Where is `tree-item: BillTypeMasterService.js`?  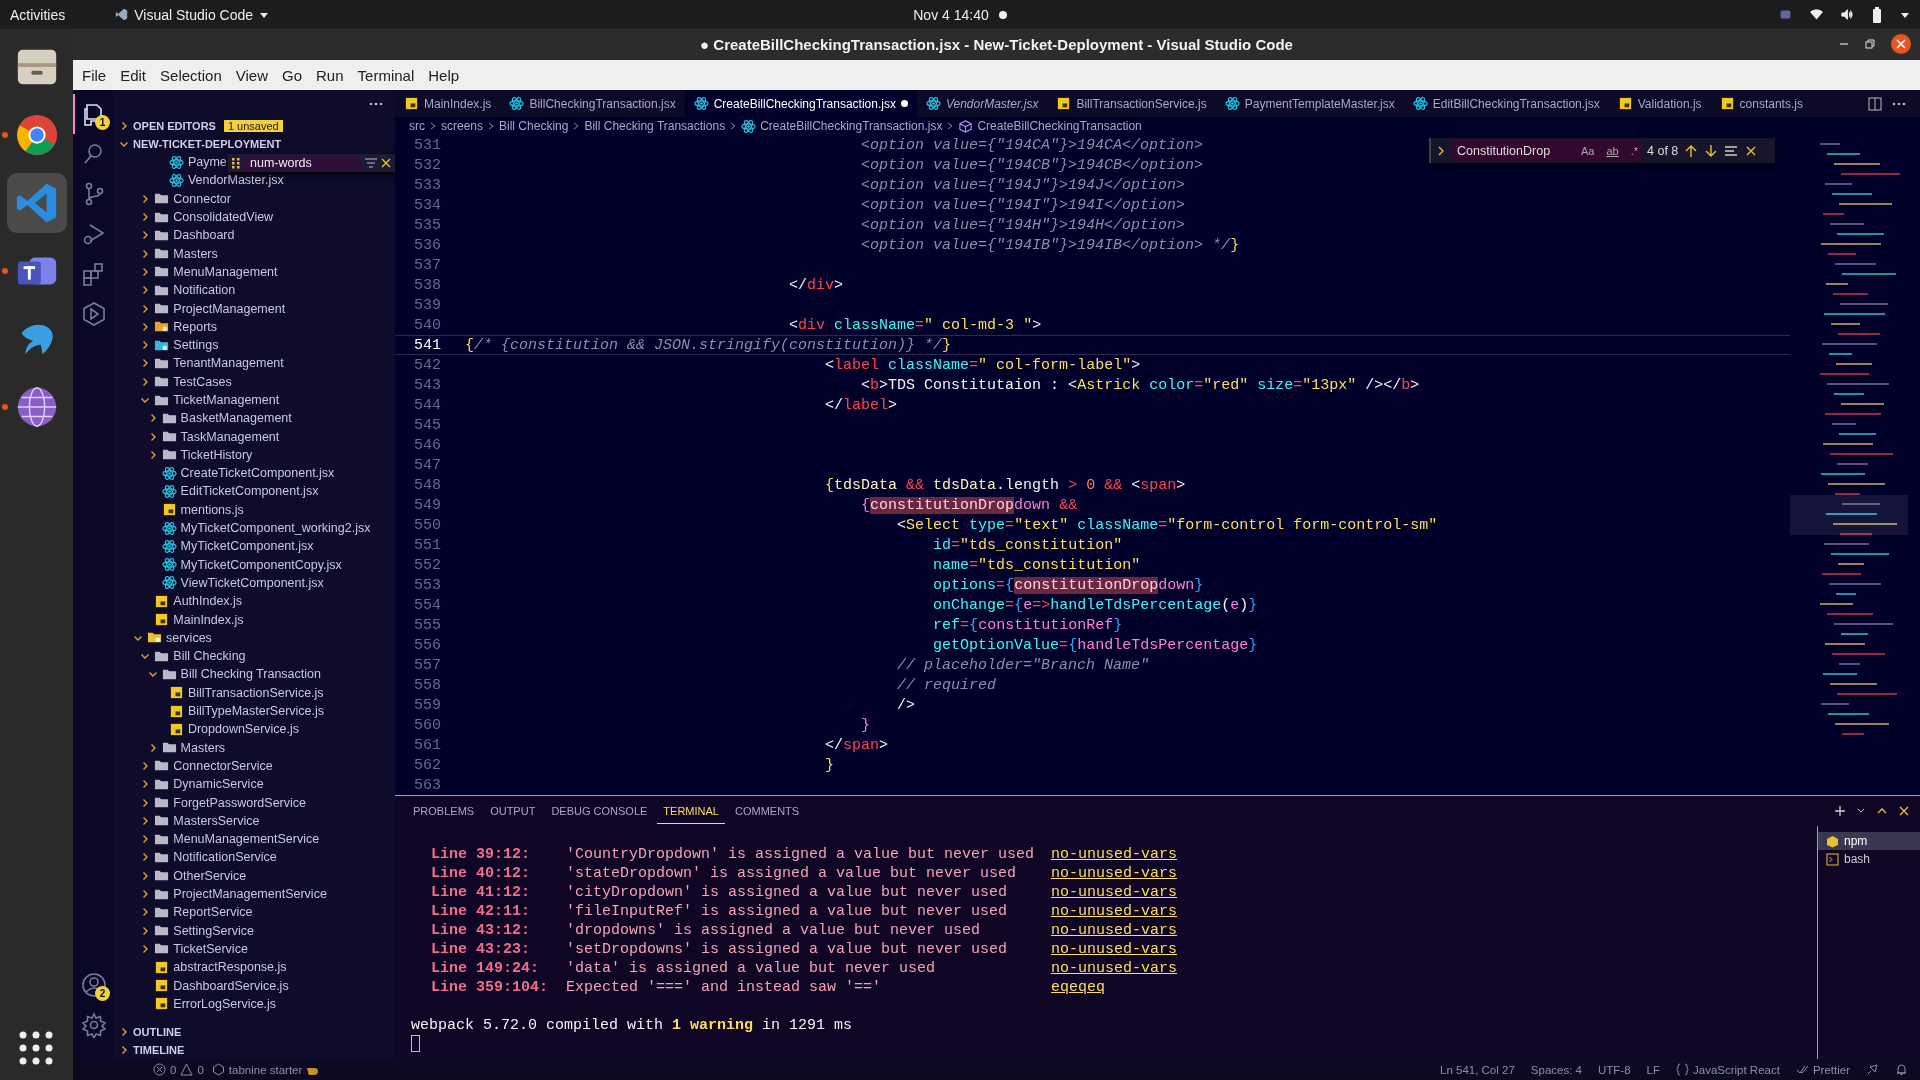
tree-item: BillTypeMasterService.js is located at coordinates (219, 711).